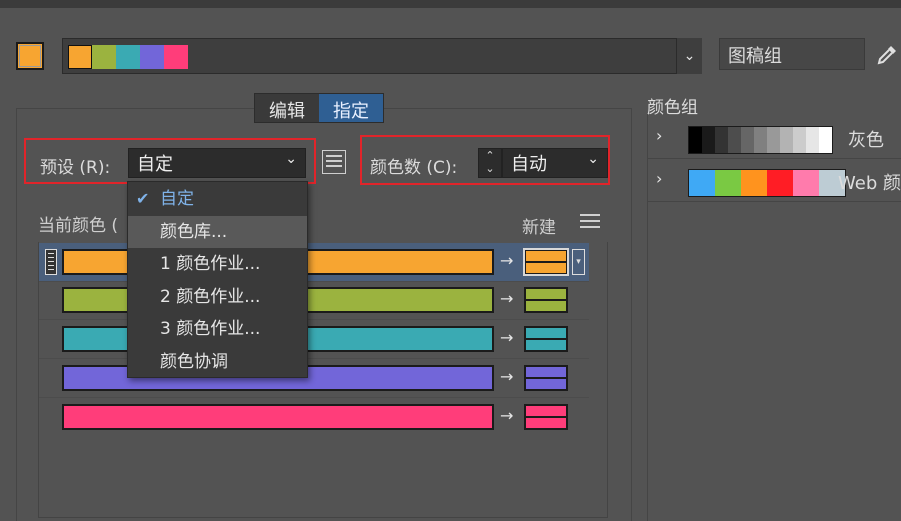  I want to click on color-strip, so click(128, 57).